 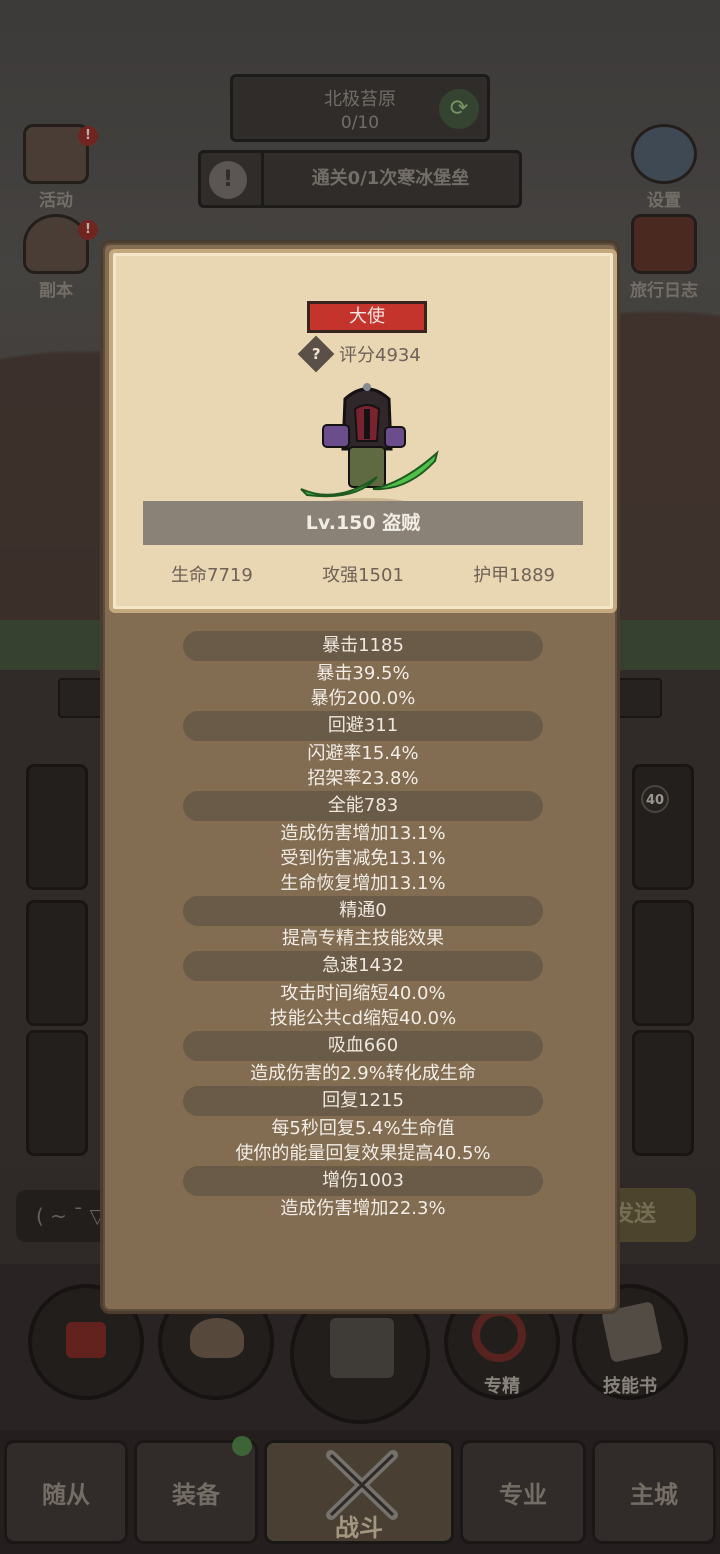 What do you see at coordinates (363, 858) in the screenshot?
I see `stat-detail-line: 受到伤害减免13.1%` at bounding box center [363, 858].